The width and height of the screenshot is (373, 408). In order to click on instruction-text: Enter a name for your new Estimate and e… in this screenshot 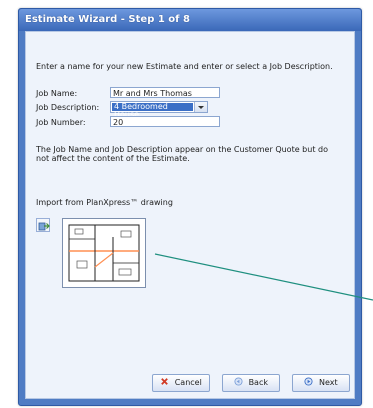, I will do `click(184, 66)`.